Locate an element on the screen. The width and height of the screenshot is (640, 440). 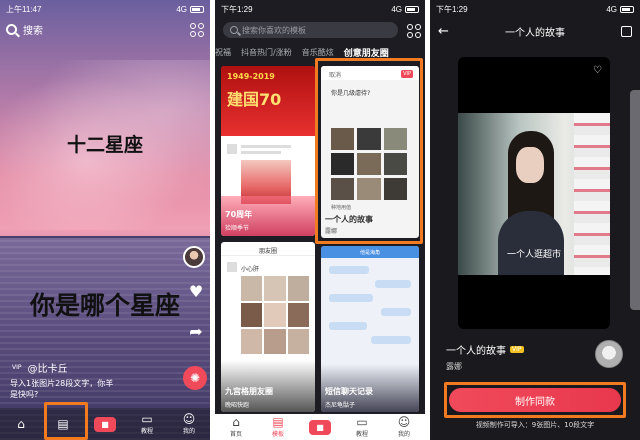
card-author: 晚昭快跑 is located at coordinates (237, 405).